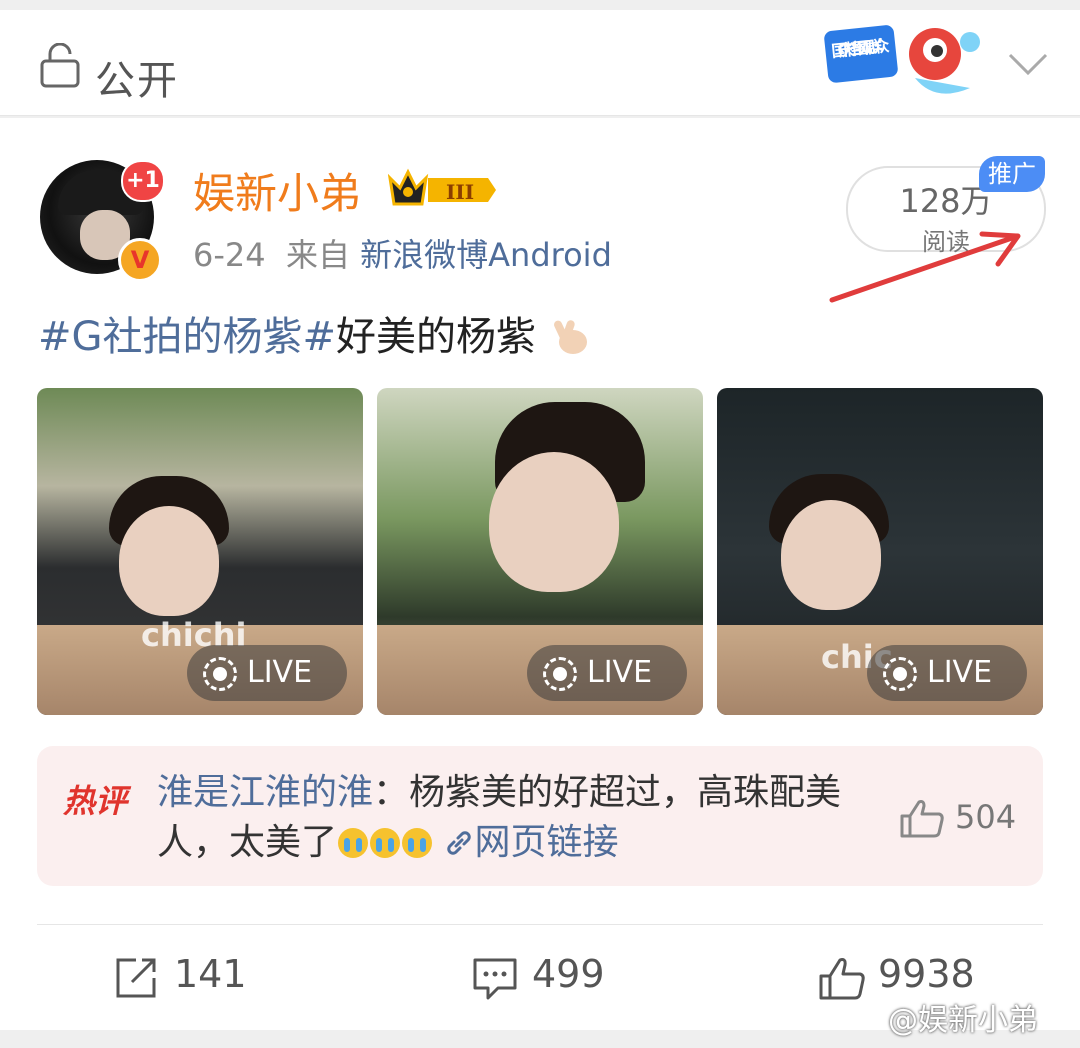 Image resolution: width=1080 pixels, height=1048 pixels. I want to click on hot-comment: 热评 淮是江淮的淮：杨紫美的好超过，高珠配美人，太美了 网页链接 504, so click(540, 816).